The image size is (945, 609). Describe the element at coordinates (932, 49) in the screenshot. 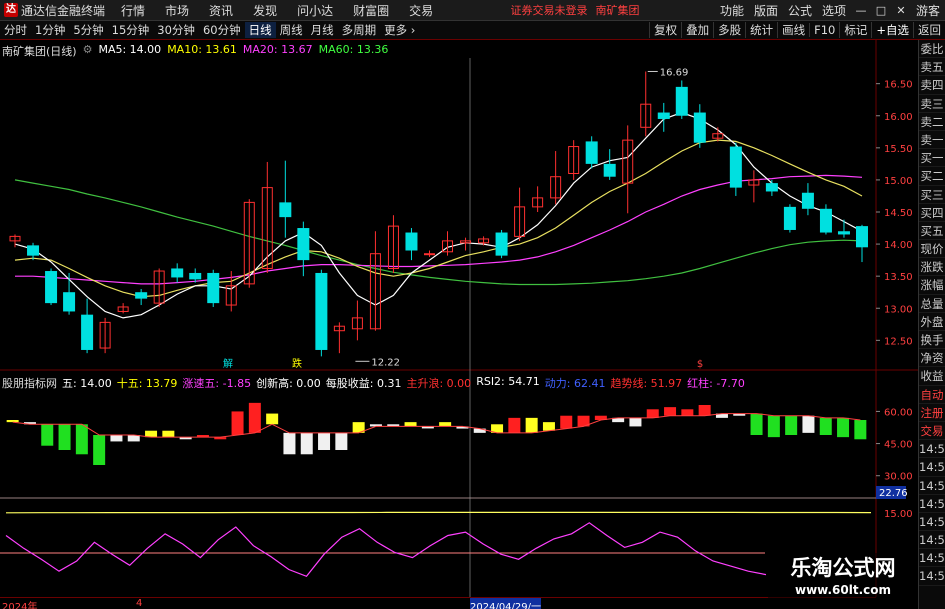

I see `side-panel-item: 委比` at that location.